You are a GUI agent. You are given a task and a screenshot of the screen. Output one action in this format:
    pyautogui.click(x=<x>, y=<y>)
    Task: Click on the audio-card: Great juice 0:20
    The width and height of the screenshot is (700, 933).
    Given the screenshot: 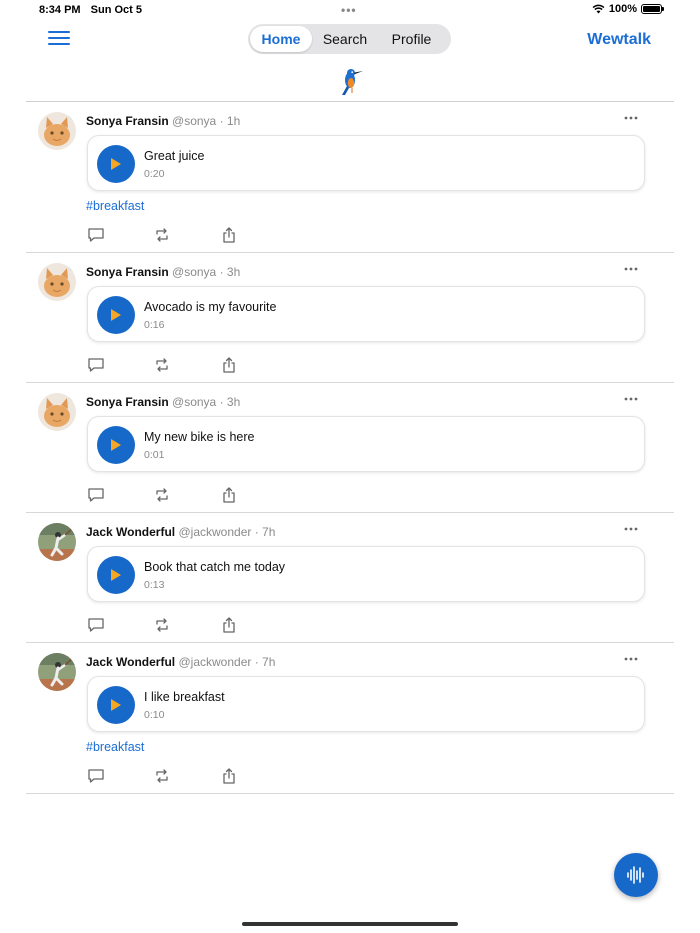 What is the action you would take?
    pyautogui.click(x=366, y=163)
    